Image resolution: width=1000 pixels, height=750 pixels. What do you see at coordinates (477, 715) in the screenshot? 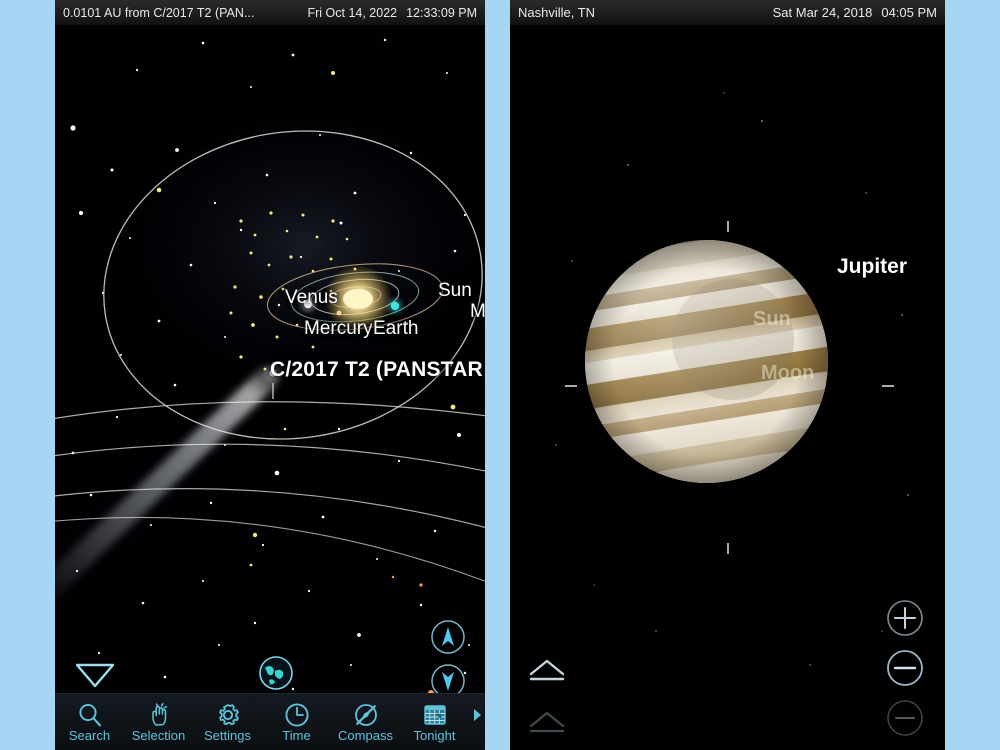
I see `chevron-right-icon` at bounding box center [477, 715].